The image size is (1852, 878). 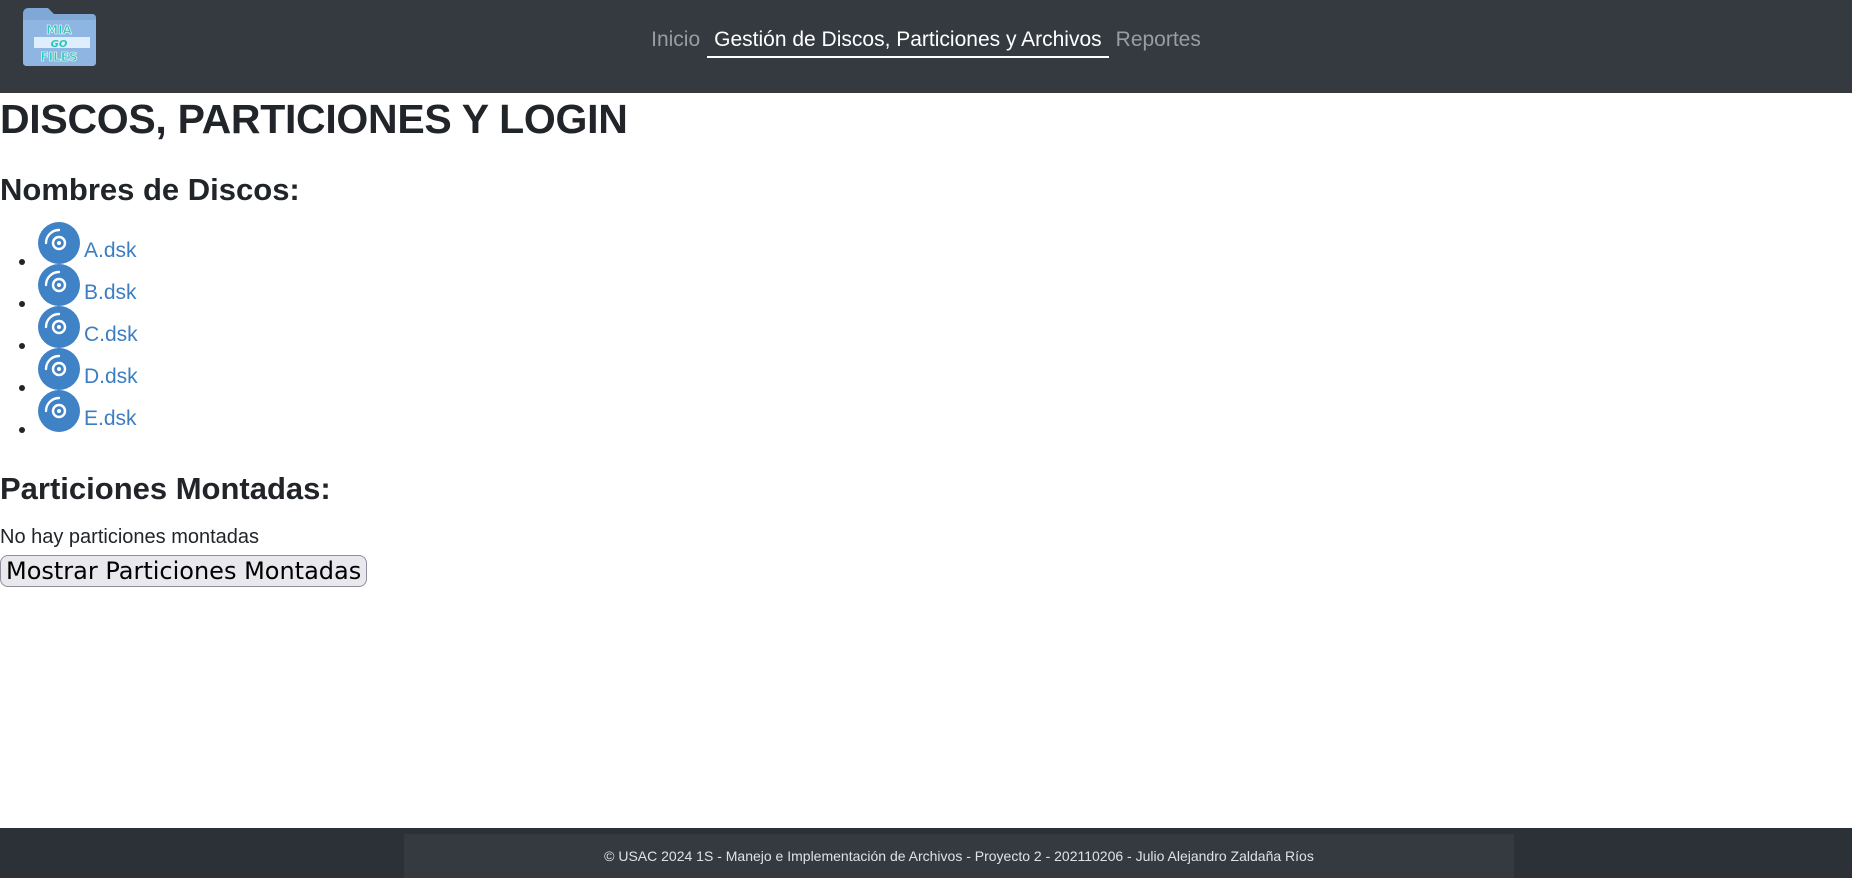 I want to click on nav-link-reportes: Reportes, so click(x=1158, y=41).